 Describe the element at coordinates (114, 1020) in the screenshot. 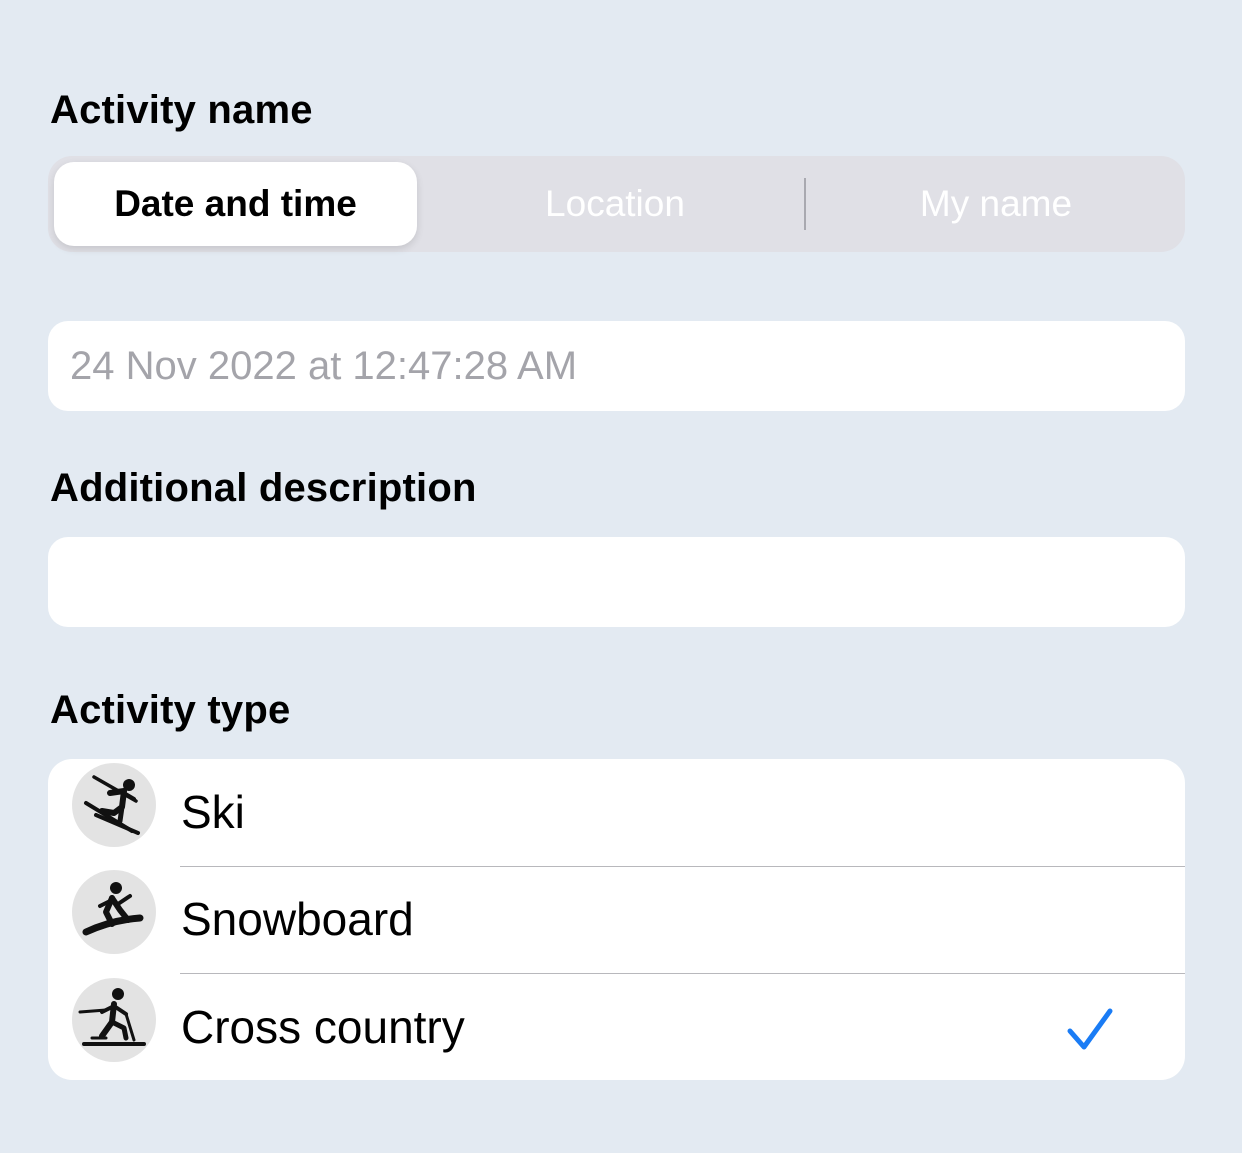

I see `cross-country-skier-icon` at that location.